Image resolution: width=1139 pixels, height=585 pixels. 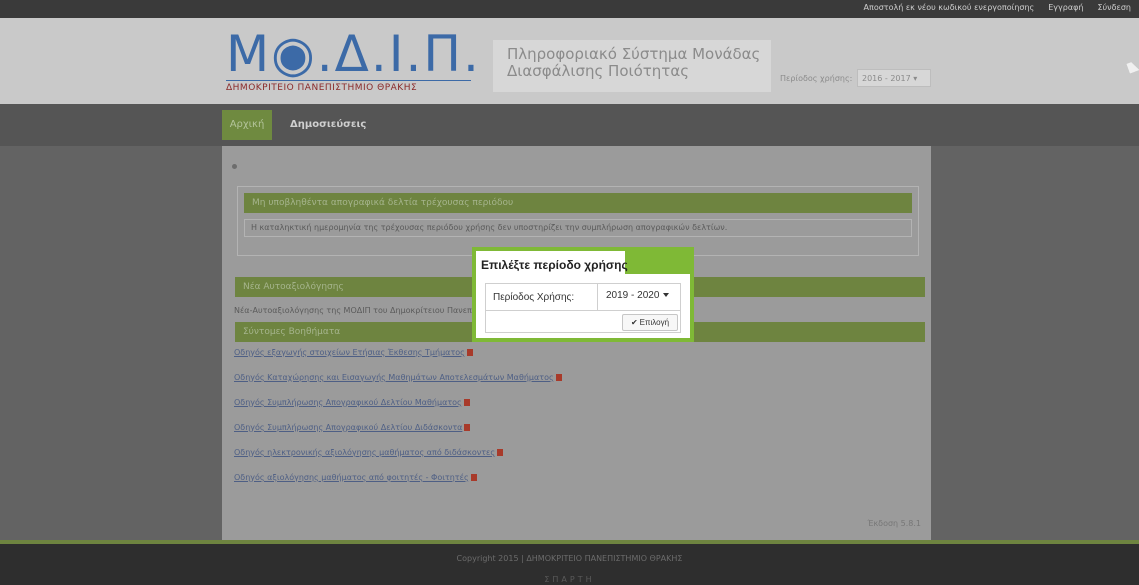 What do you see at coordinates (894, 523) in the screenshot?
I see `version-label: Έκδοση 5.8.1` at bounding box center [894, 523].